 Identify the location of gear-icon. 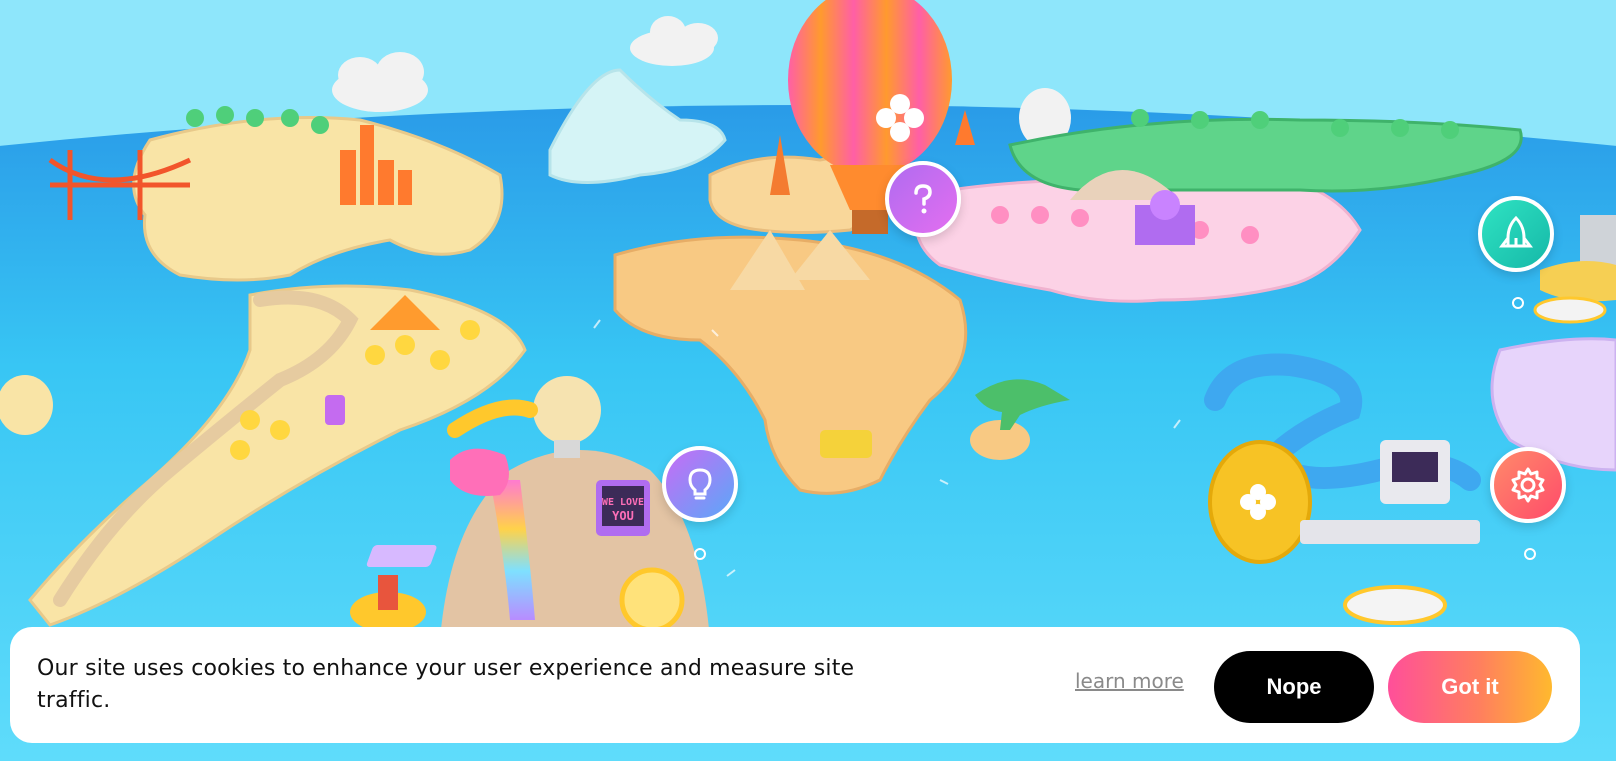
(1528, 485).